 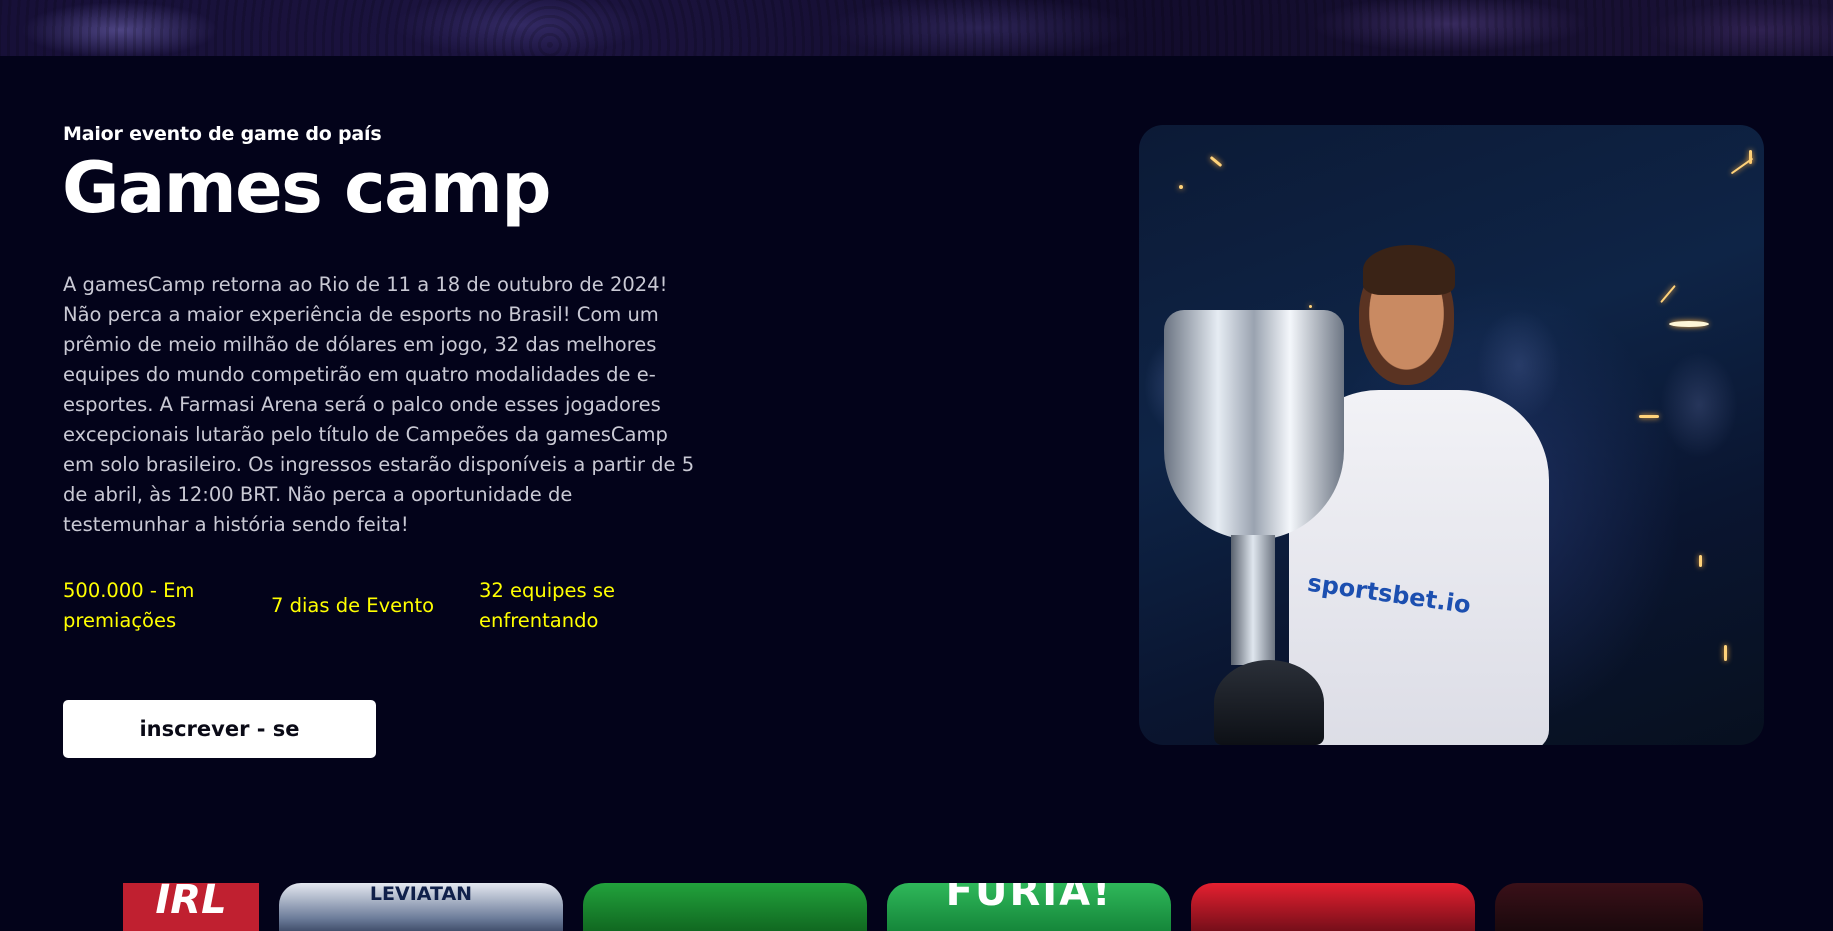 What do you see at coordinates (219, 729) in the screenshot?
I see `register-button: inscrever - se` at bounding box center [219, 729].